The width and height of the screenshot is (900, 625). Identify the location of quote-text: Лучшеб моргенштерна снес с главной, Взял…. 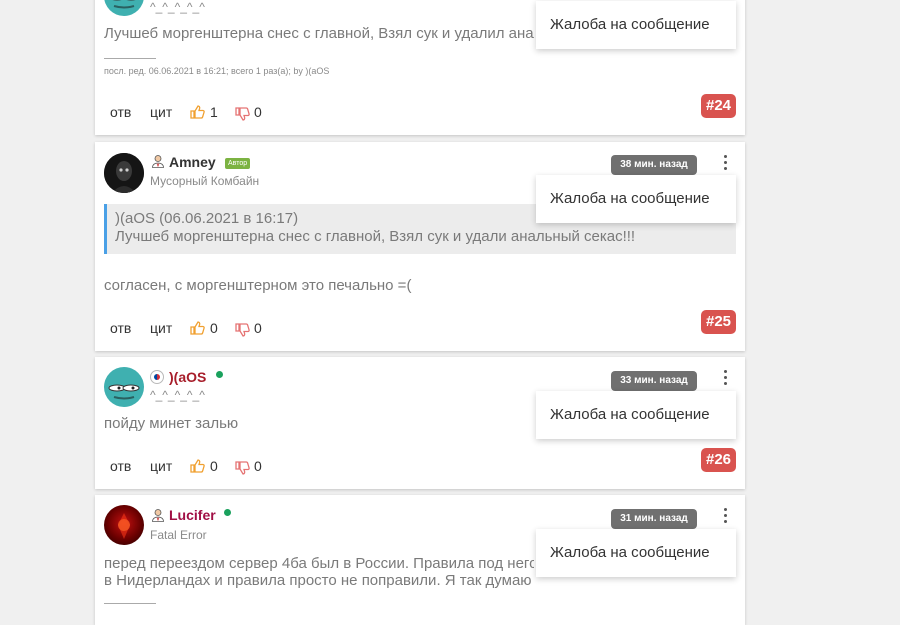
(375, 236).